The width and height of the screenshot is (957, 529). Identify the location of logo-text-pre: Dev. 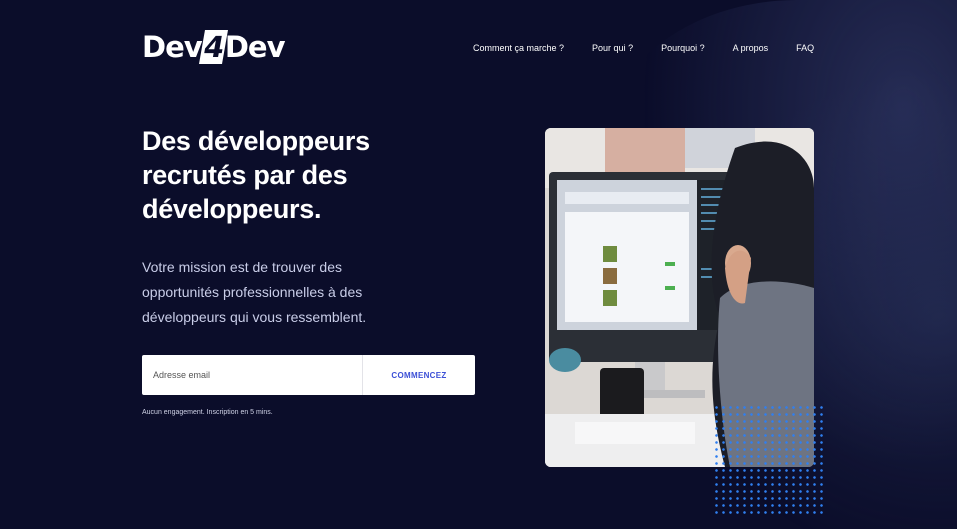
(172, 47).